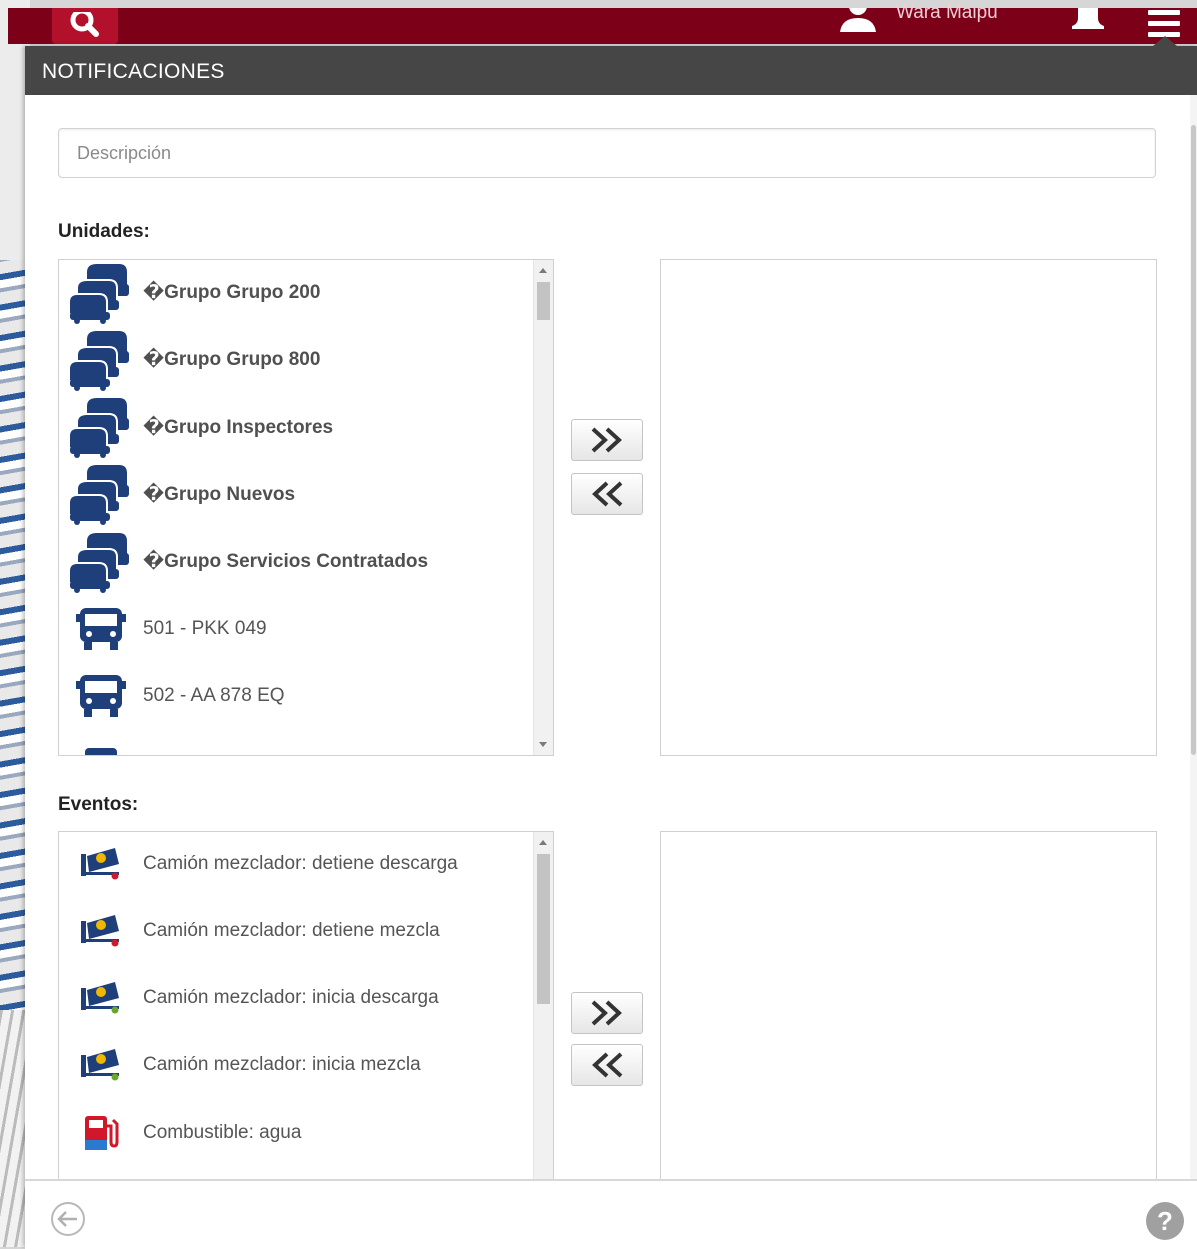  What do you see at coordinates (611, 1214) in the screenshot?
I see `panel-footer: ?` at bounding box center [611, 1214].